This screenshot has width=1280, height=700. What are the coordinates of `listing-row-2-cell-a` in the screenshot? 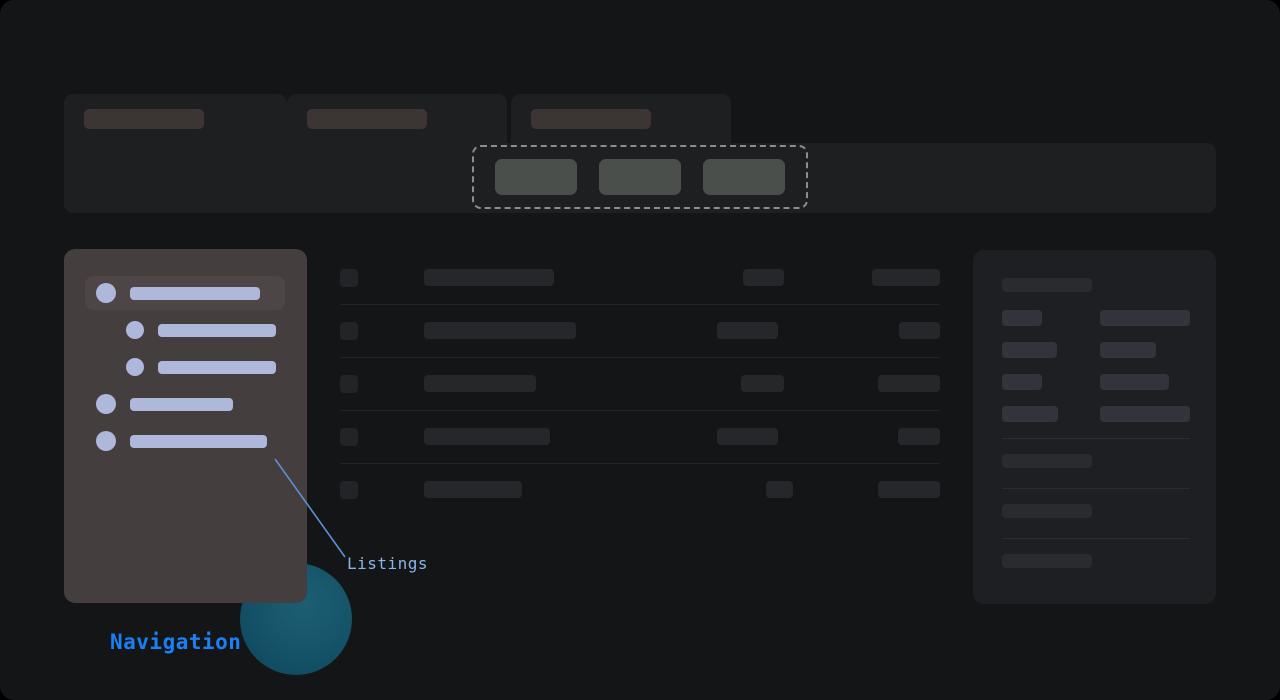 It's located at (747, 330).